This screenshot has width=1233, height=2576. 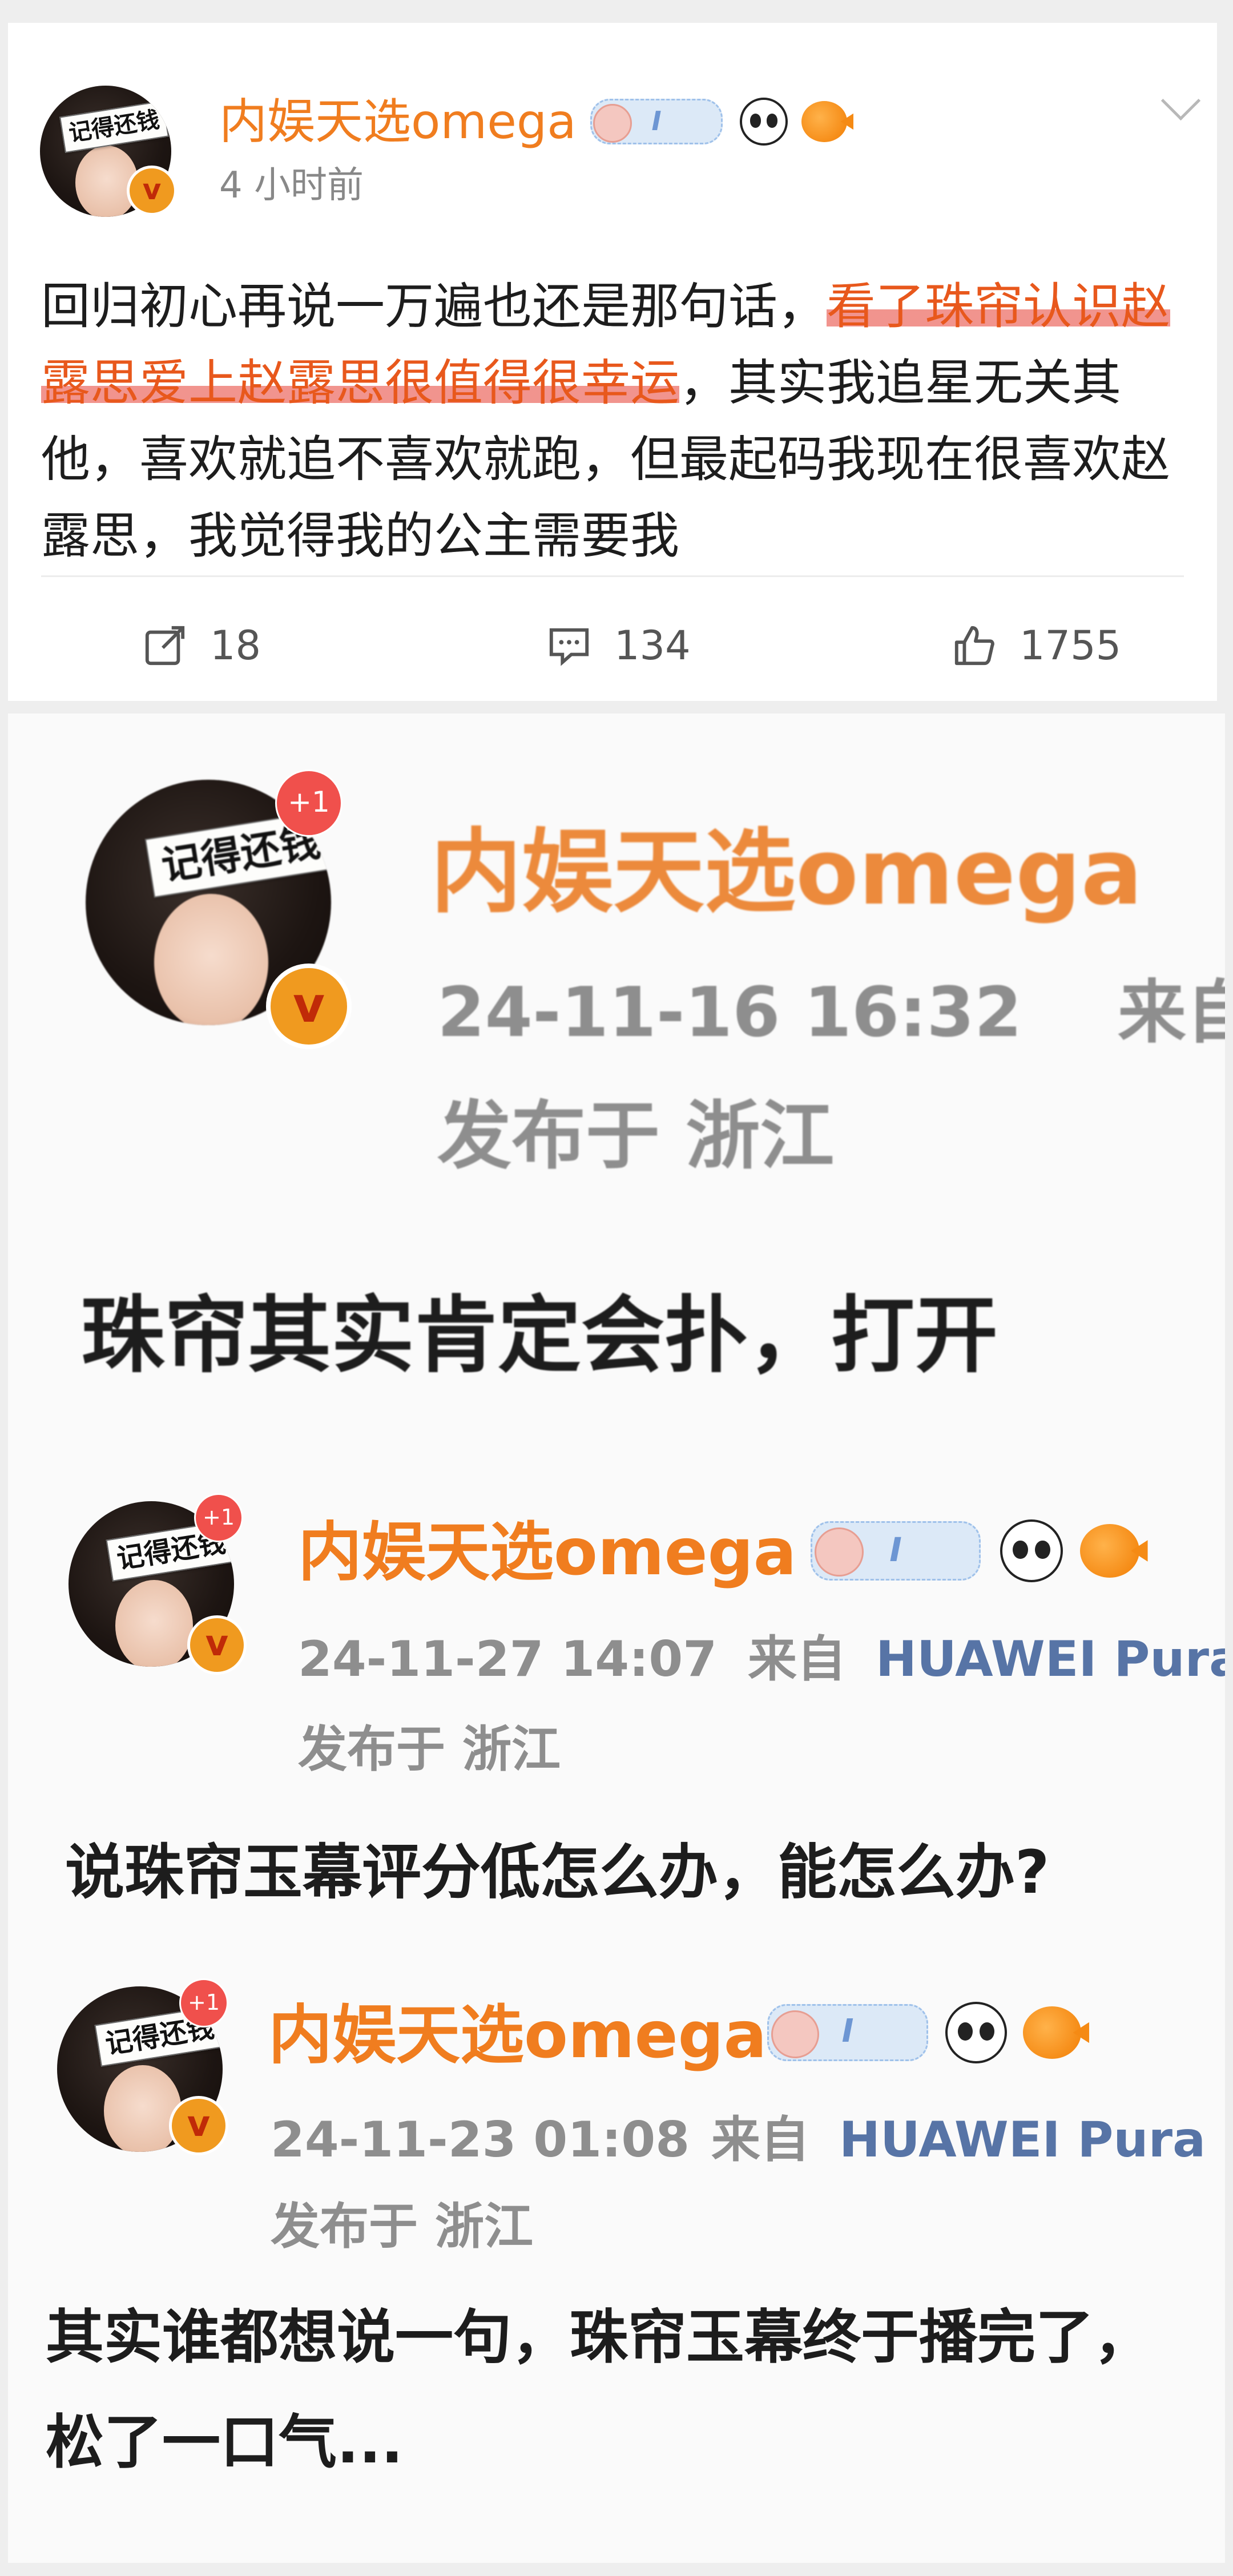 What do you see at coordinates (569, 647) in the screenshot?
I see `comment-icon` at bounding box center [569, 647].